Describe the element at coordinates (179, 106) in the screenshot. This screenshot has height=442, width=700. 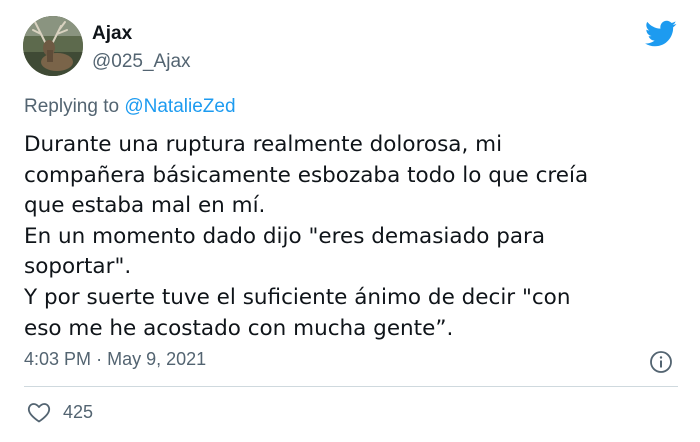
I see `reply-mention-link: @NatalieZed` at that location.